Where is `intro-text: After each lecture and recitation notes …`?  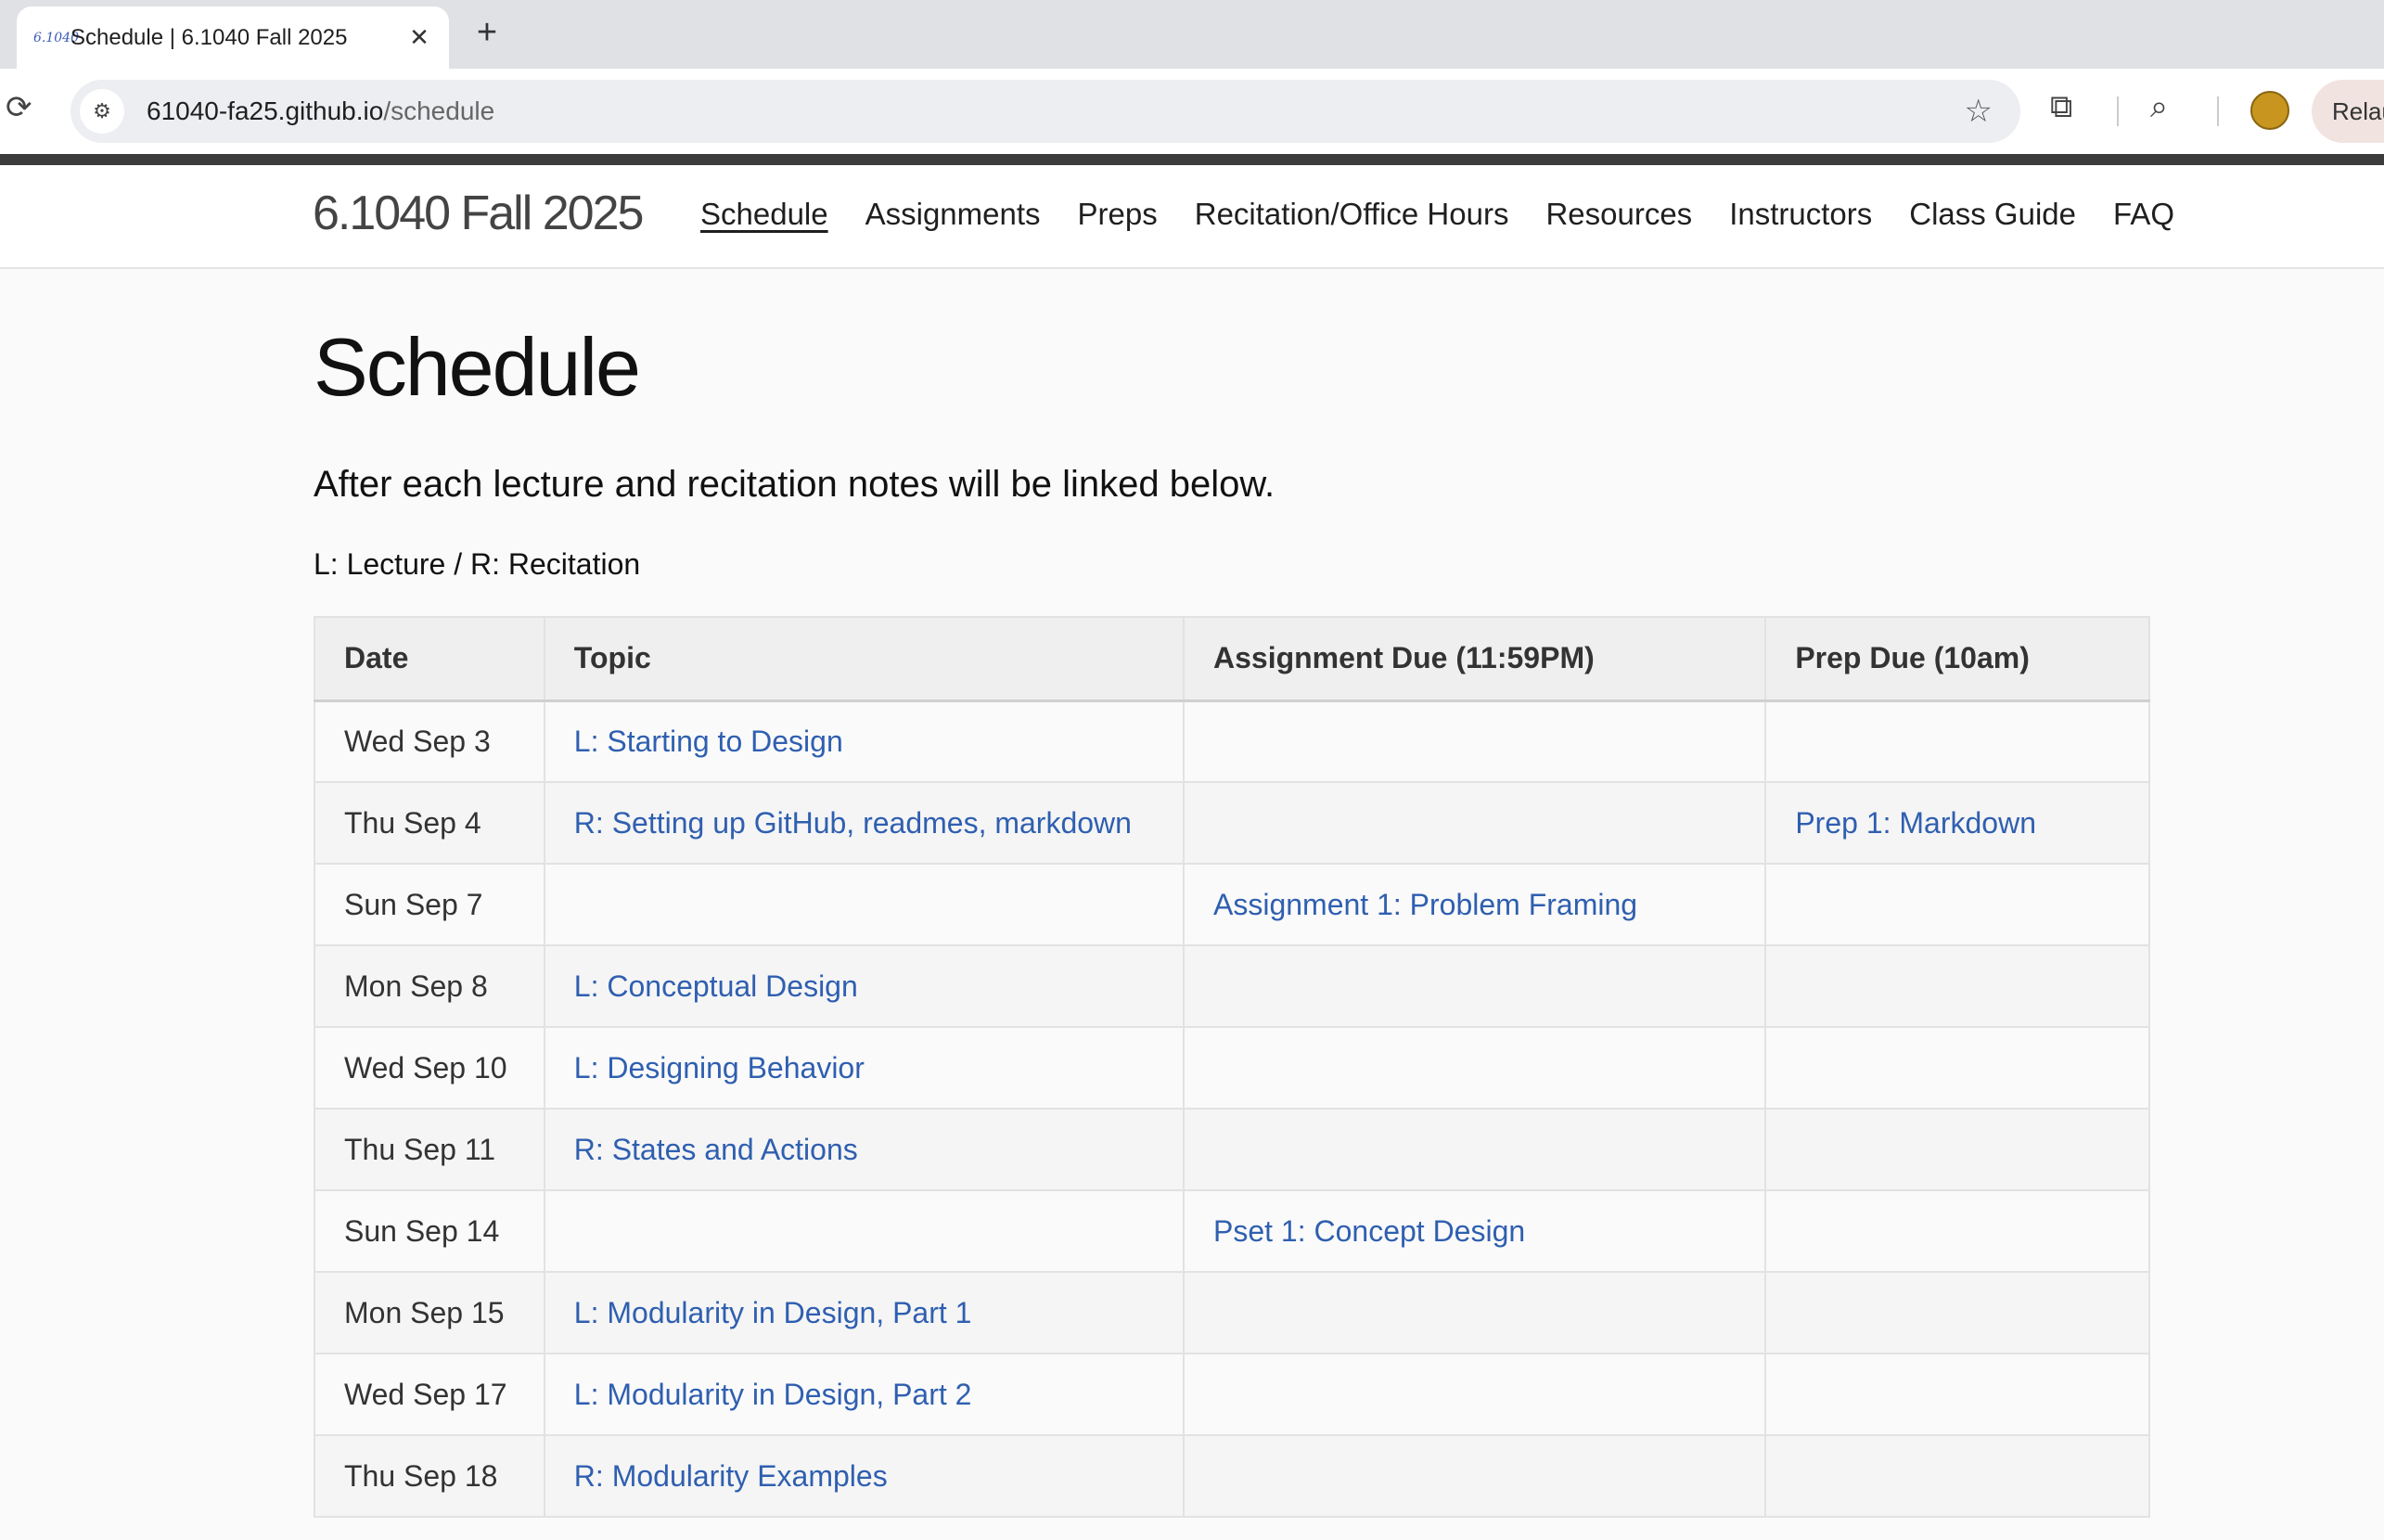
intro-text: After each lecture and recitation notes … is located at coordinates (794, 485).